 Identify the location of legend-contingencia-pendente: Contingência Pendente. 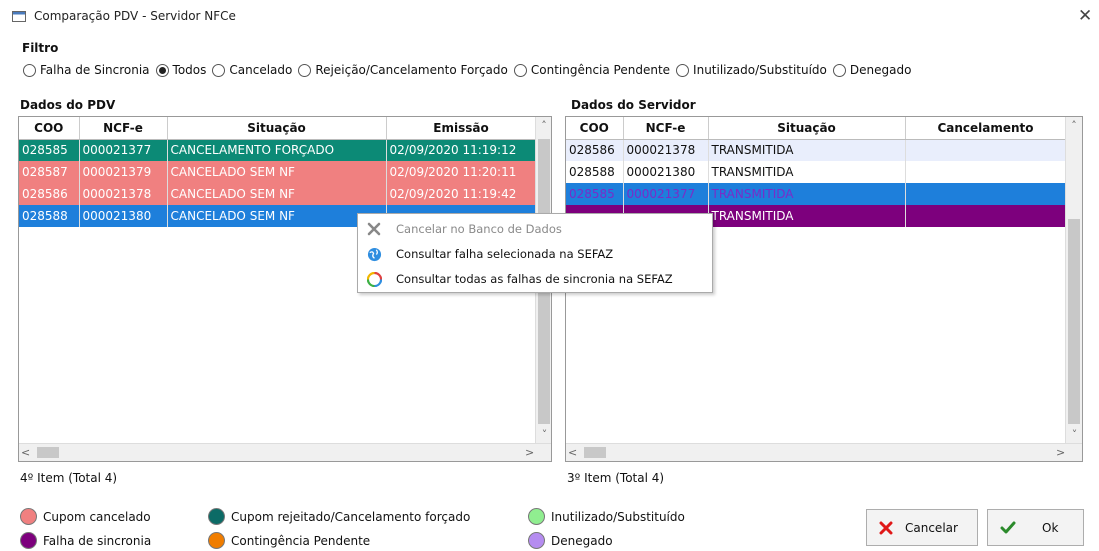
(289, 540).